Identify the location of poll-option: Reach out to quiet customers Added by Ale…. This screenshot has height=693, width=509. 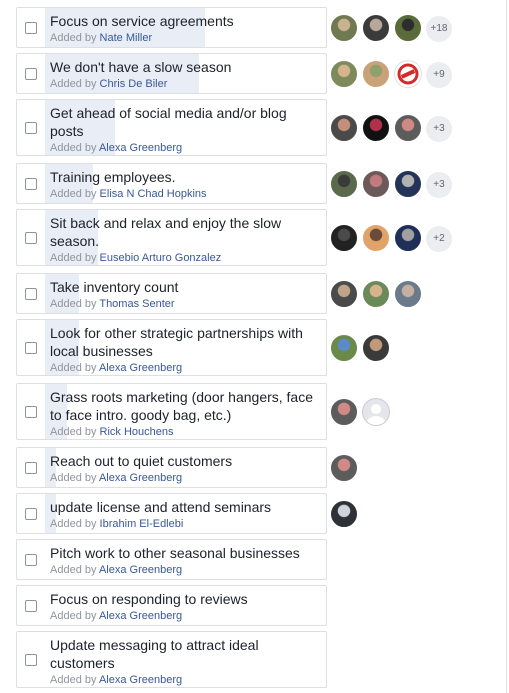
(171, 467).